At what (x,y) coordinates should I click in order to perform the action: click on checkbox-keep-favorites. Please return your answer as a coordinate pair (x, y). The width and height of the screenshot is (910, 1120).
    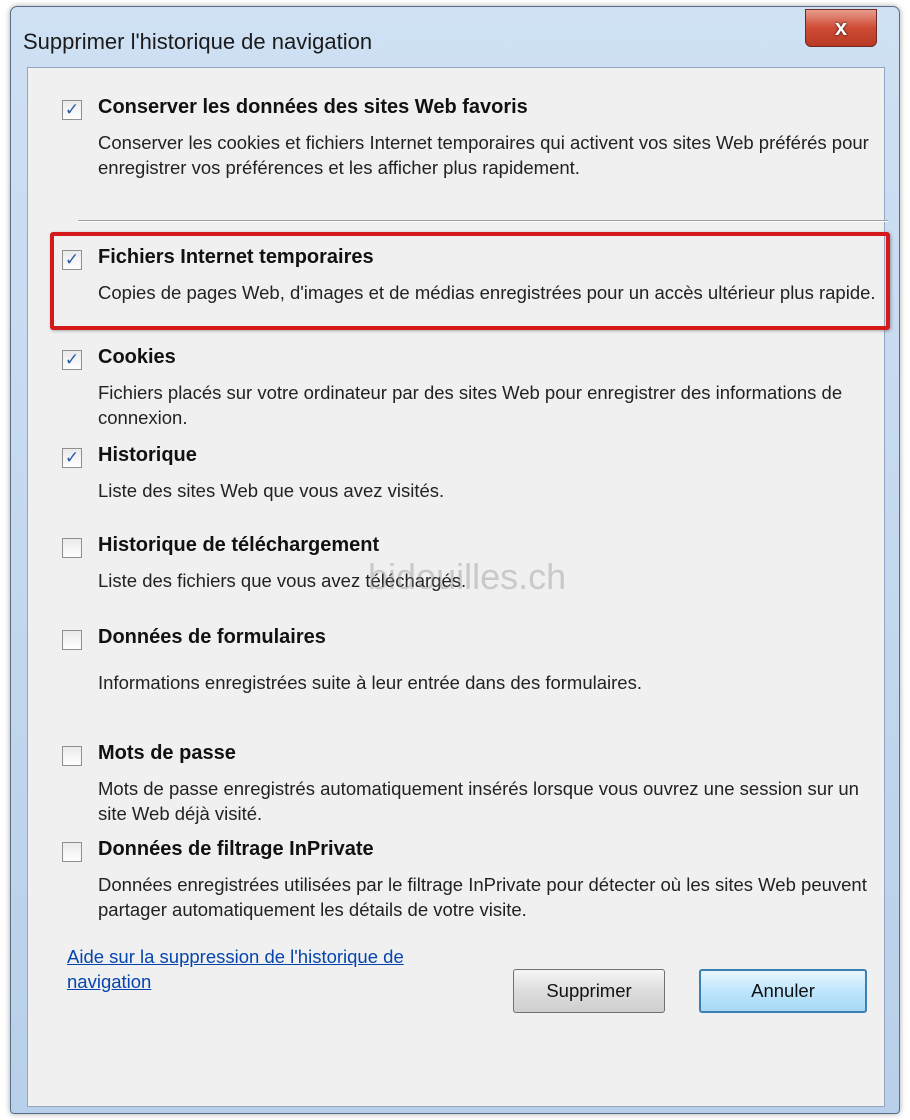
    Looking at the image, I should click on (72, 110).